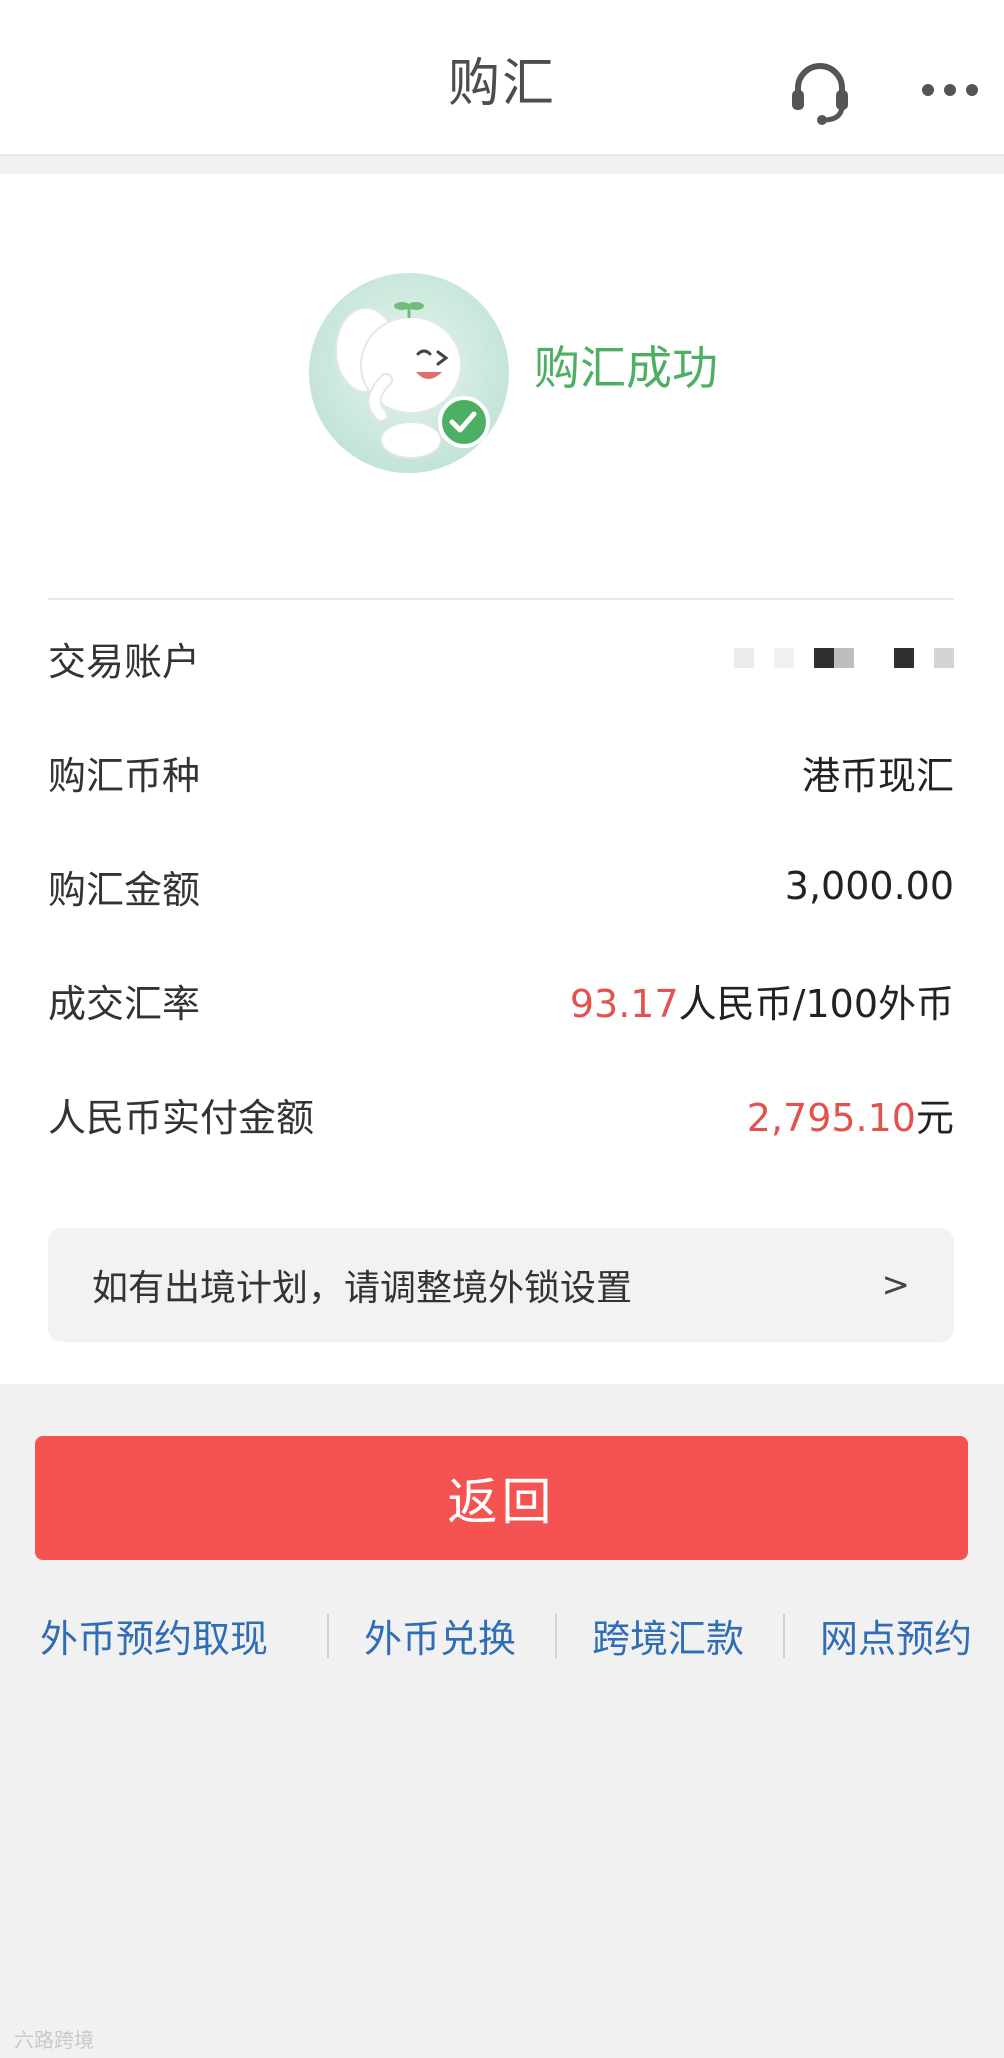 The height and width of the screenshot is (2058, 1004). What do you see at coordinates (501, 1498) in the screenshot?
I see `return-button: 返回` at bounding box center [501, 1498].